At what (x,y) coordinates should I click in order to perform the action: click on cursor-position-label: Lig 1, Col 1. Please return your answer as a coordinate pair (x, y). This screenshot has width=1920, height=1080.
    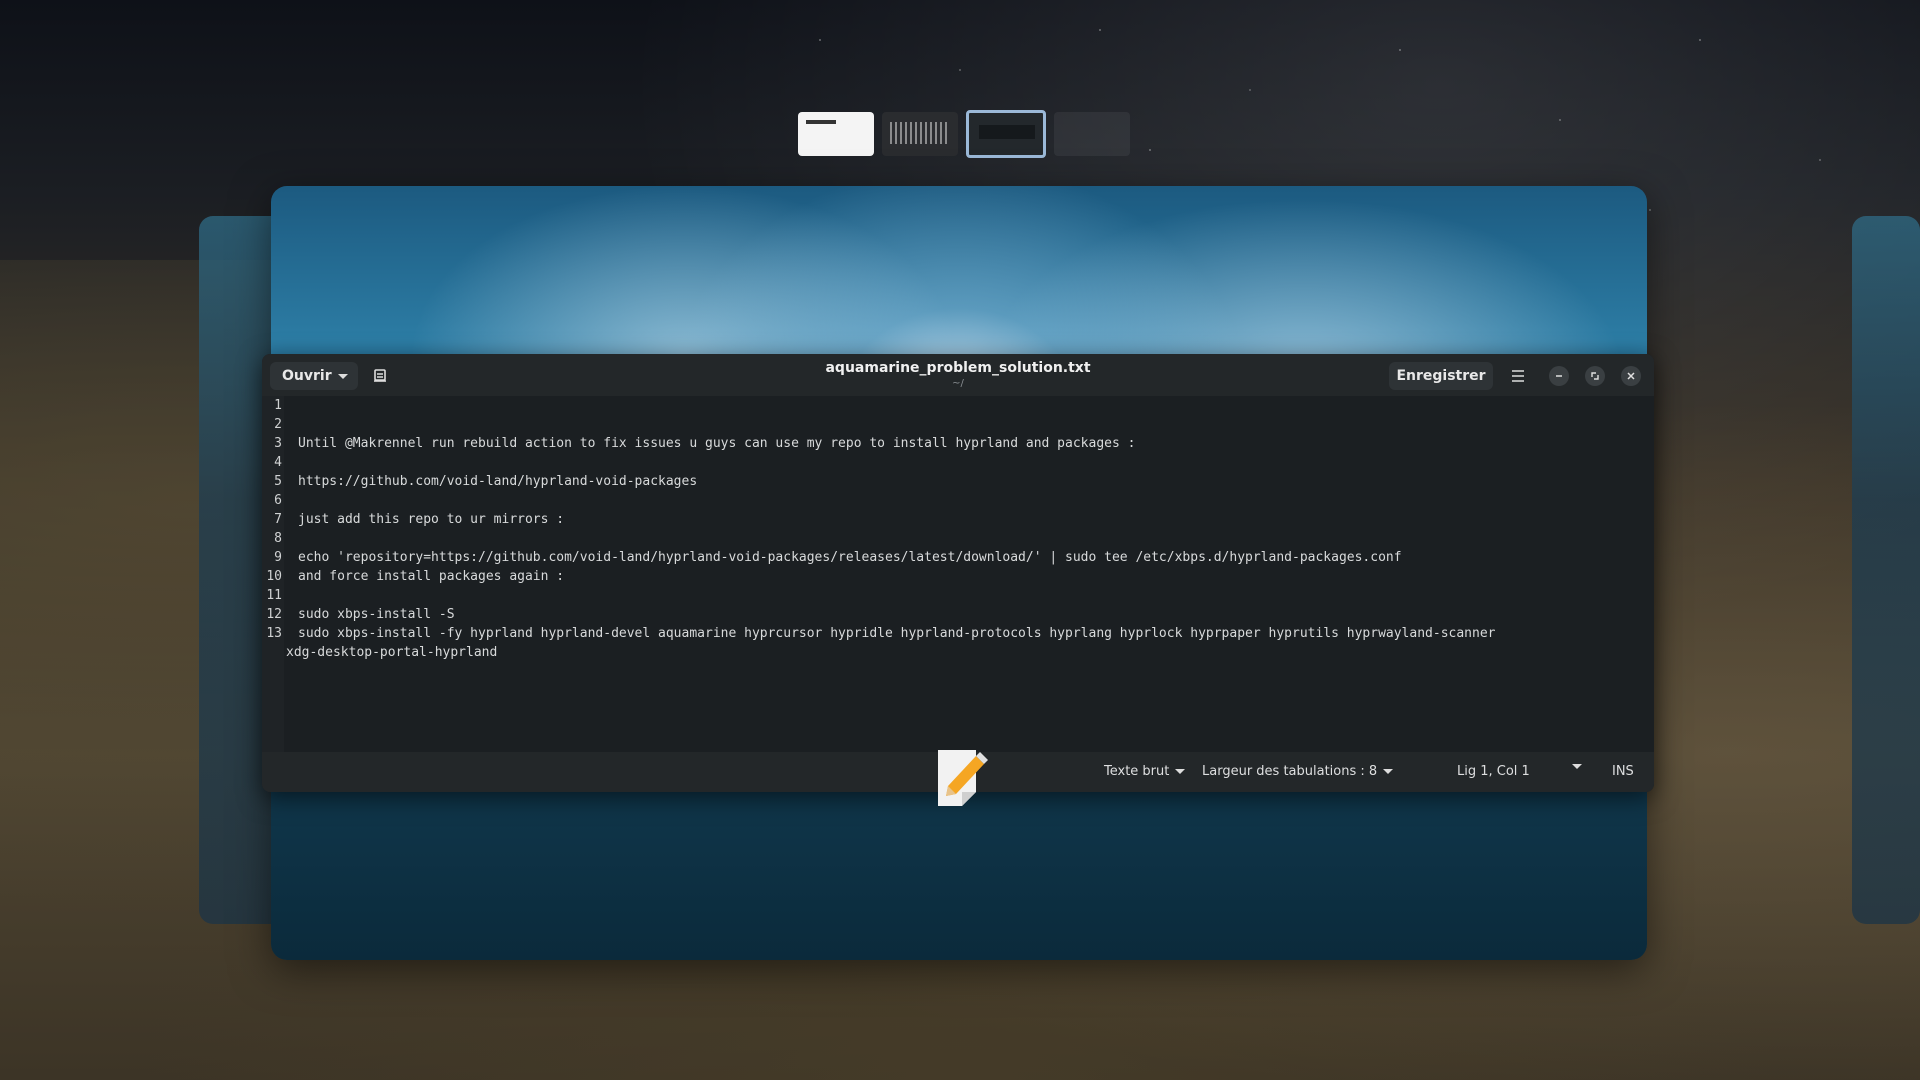
    Looking at the image, I should click on (1493, 771).